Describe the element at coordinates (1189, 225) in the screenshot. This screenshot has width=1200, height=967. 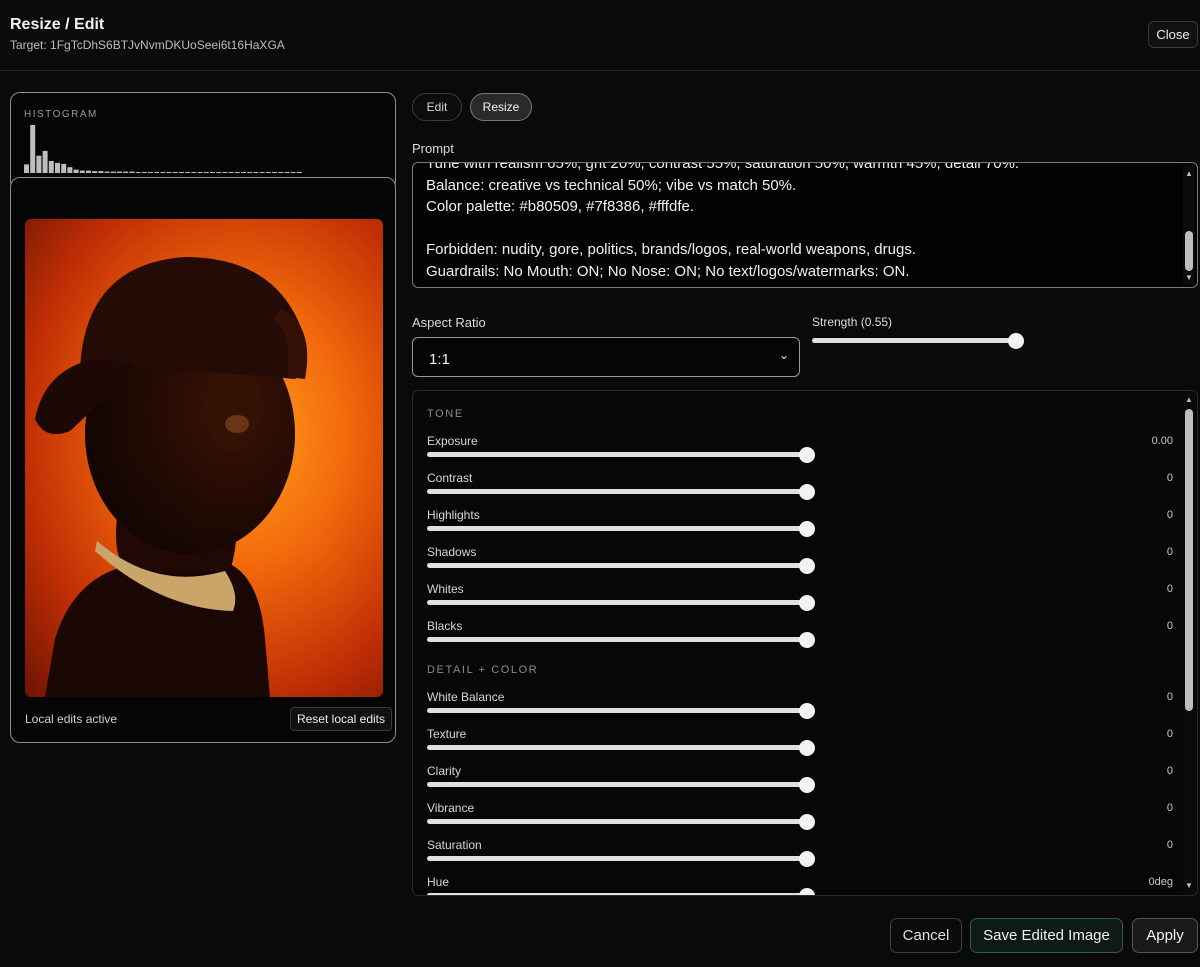
I see `prompt-scrollbar: ▲ ▼` at that location.